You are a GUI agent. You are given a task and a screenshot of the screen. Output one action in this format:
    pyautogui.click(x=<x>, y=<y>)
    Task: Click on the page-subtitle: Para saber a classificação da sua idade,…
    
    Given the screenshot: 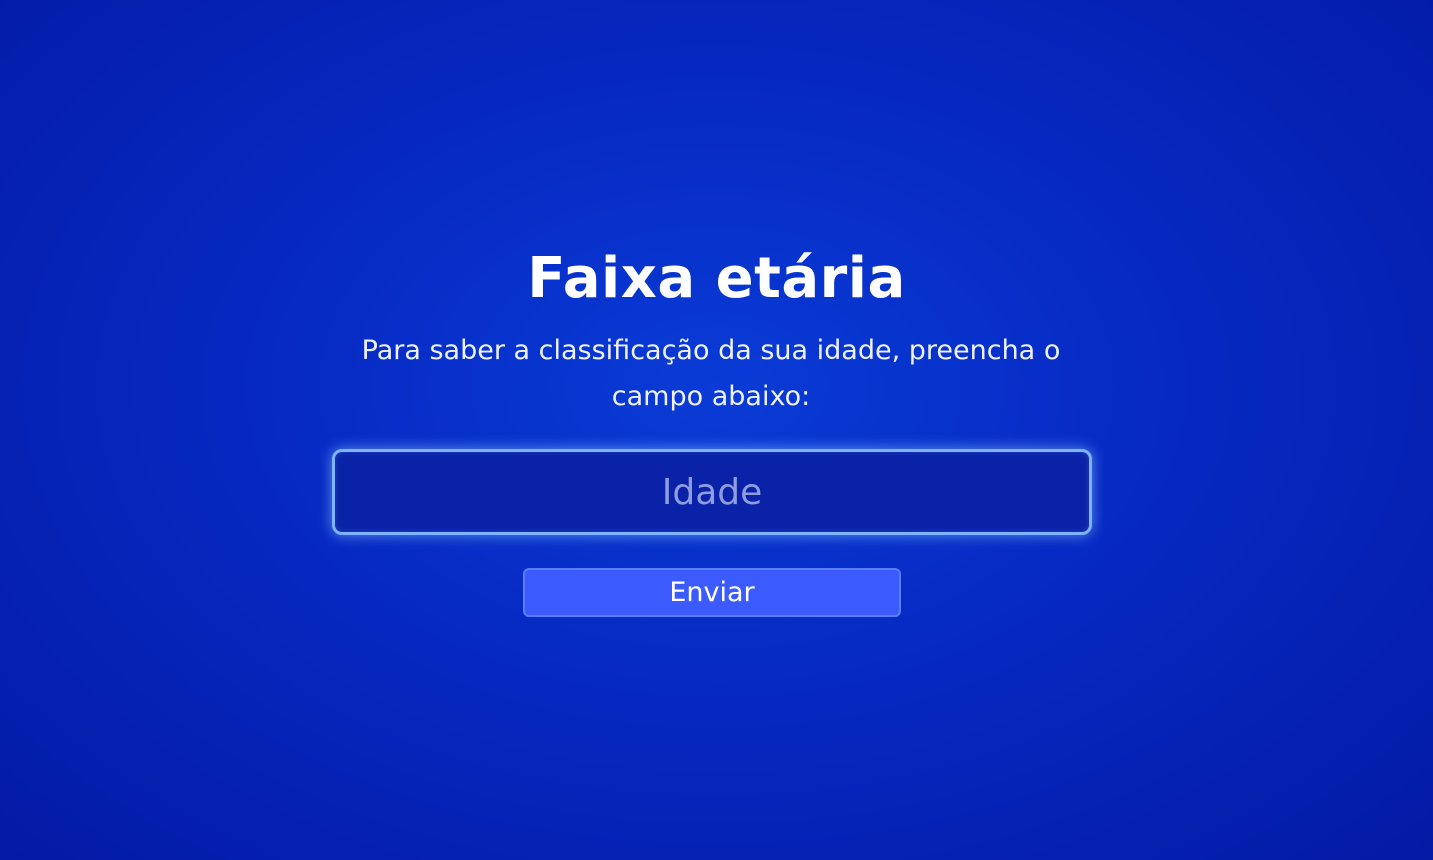 What is the action you would take?
    pyautogui.click(x=711, y=373)
    